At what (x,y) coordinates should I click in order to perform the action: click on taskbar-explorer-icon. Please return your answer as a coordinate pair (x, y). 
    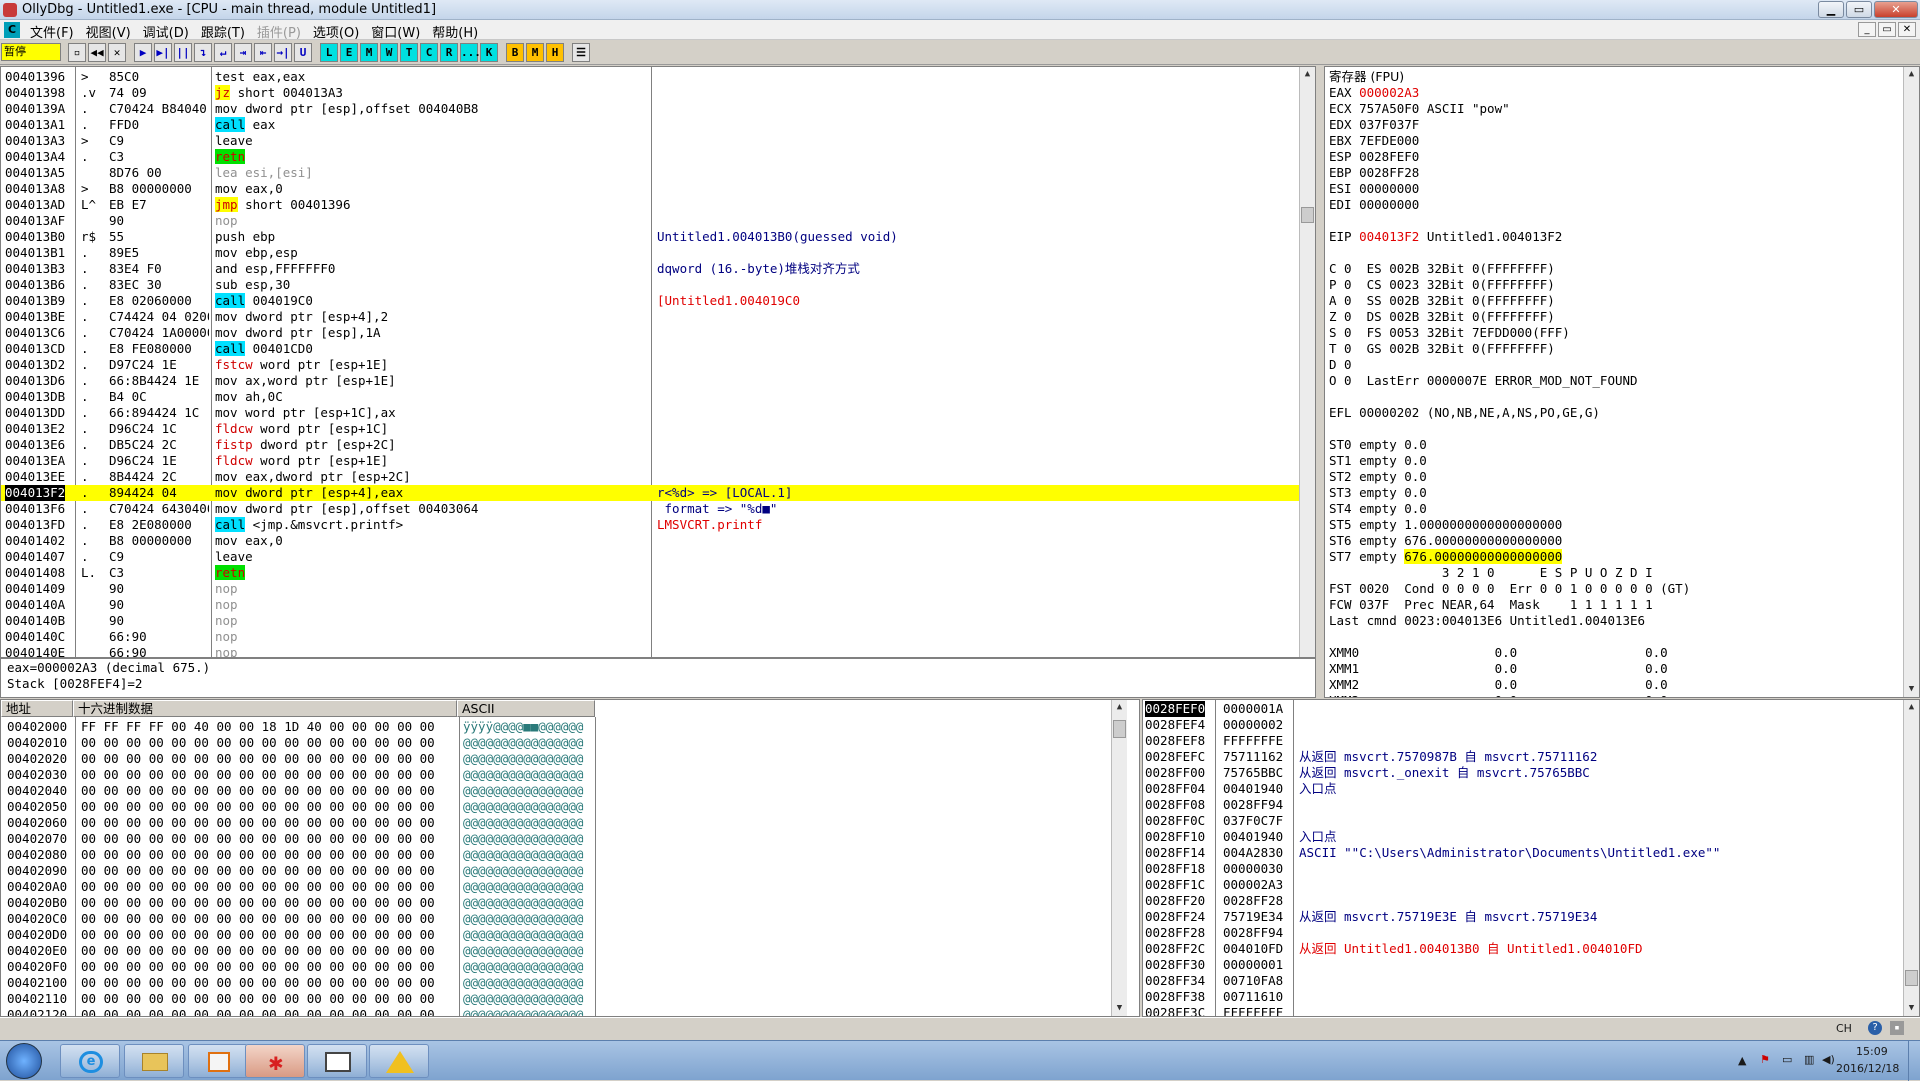
    Looking at the image, I should click on (154, 1061).